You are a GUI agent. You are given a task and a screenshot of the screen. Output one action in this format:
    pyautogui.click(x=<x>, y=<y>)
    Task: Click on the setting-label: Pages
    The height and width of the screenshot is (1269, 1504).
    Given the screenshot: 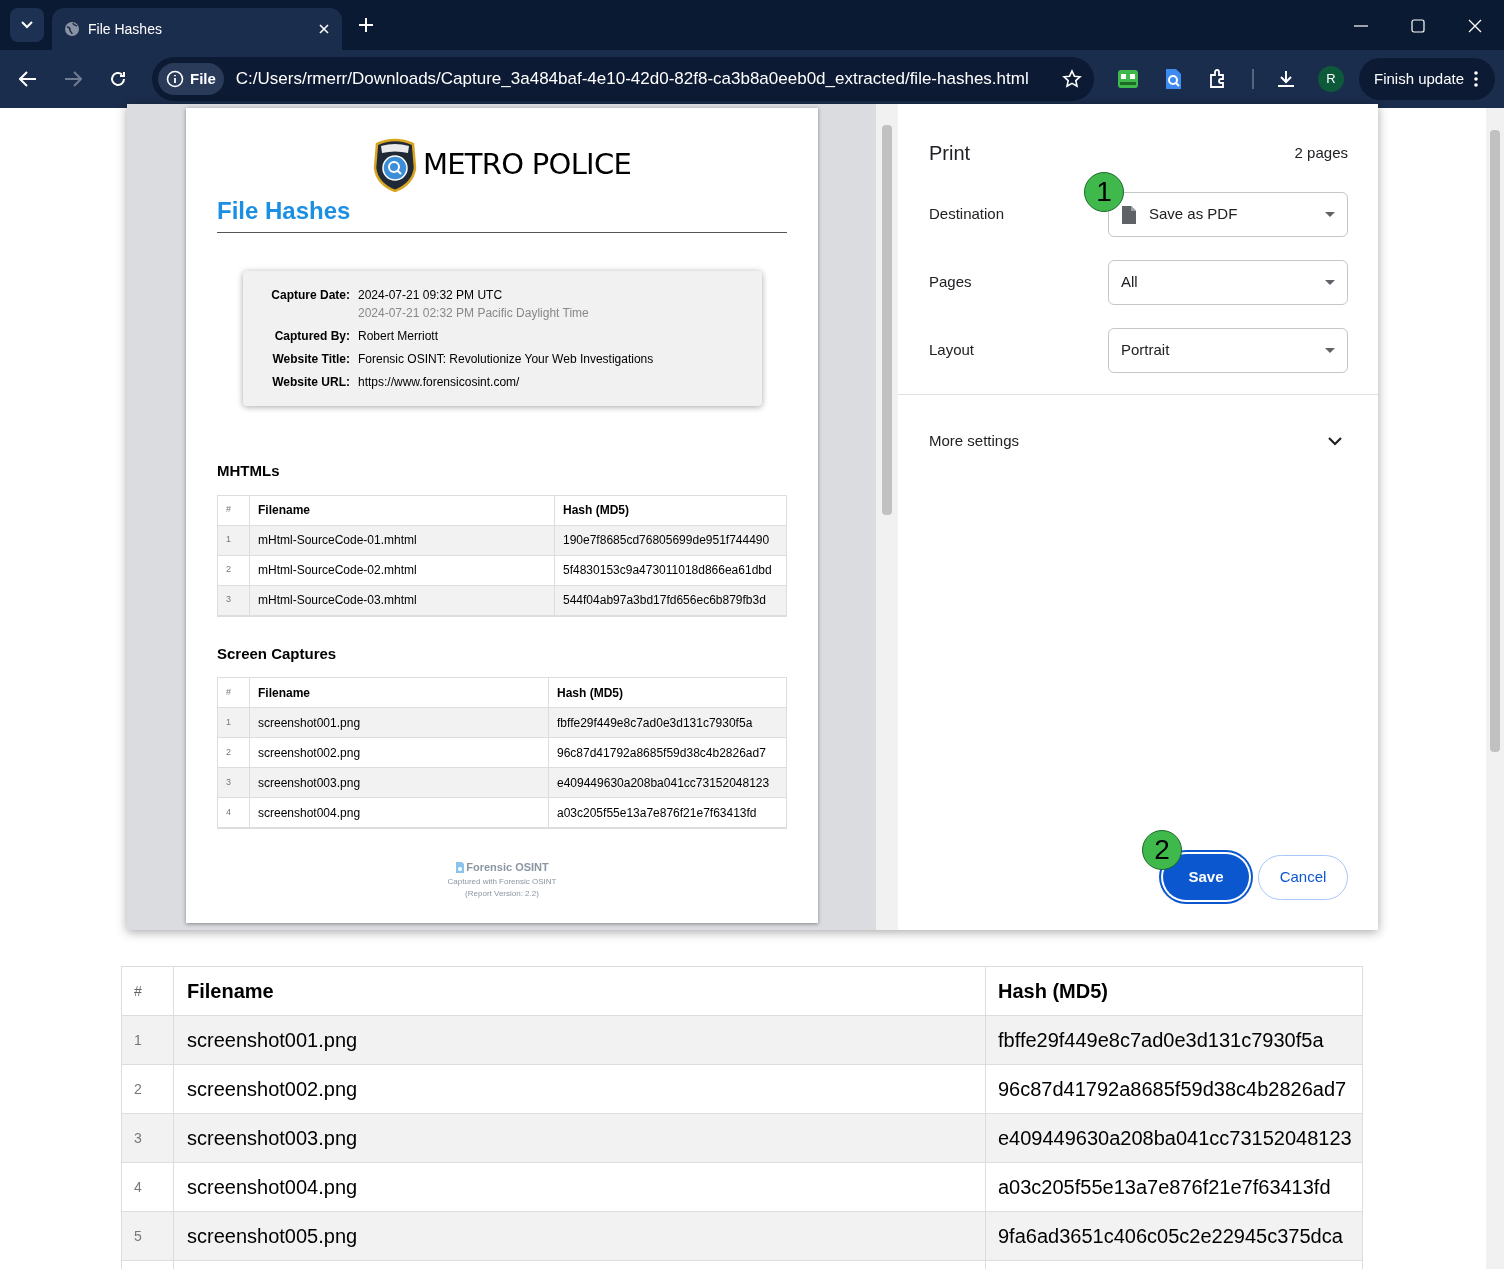 What is the action you would take?
    pyautogui.click(x=950, y=282)
    